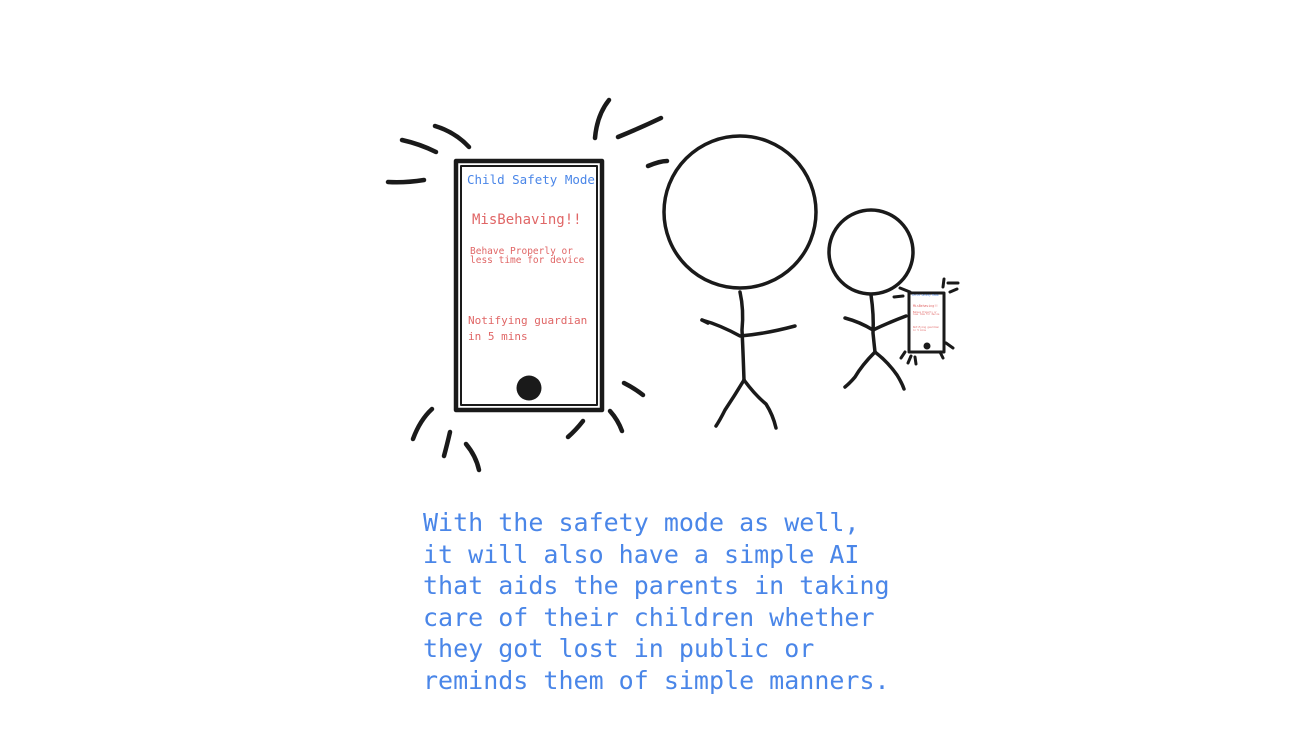  What do you see at coordinates (527, 256) in the screenshot?
I see `phone-warning-text: Behave Properly or less time for device` at bounding box center [527, 256].